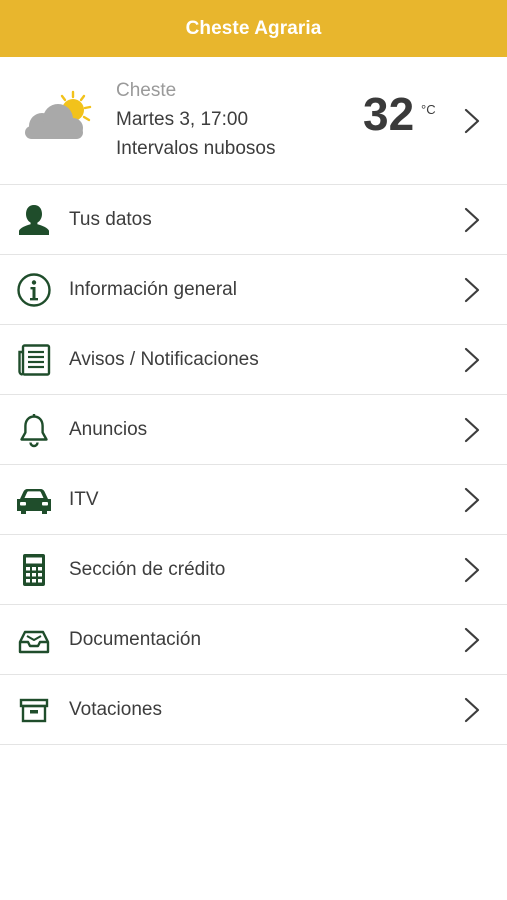  What do you see at coordinates (34, 570) in the screenshot?
I see `calculator-icon` at bounding box center [34, 570].